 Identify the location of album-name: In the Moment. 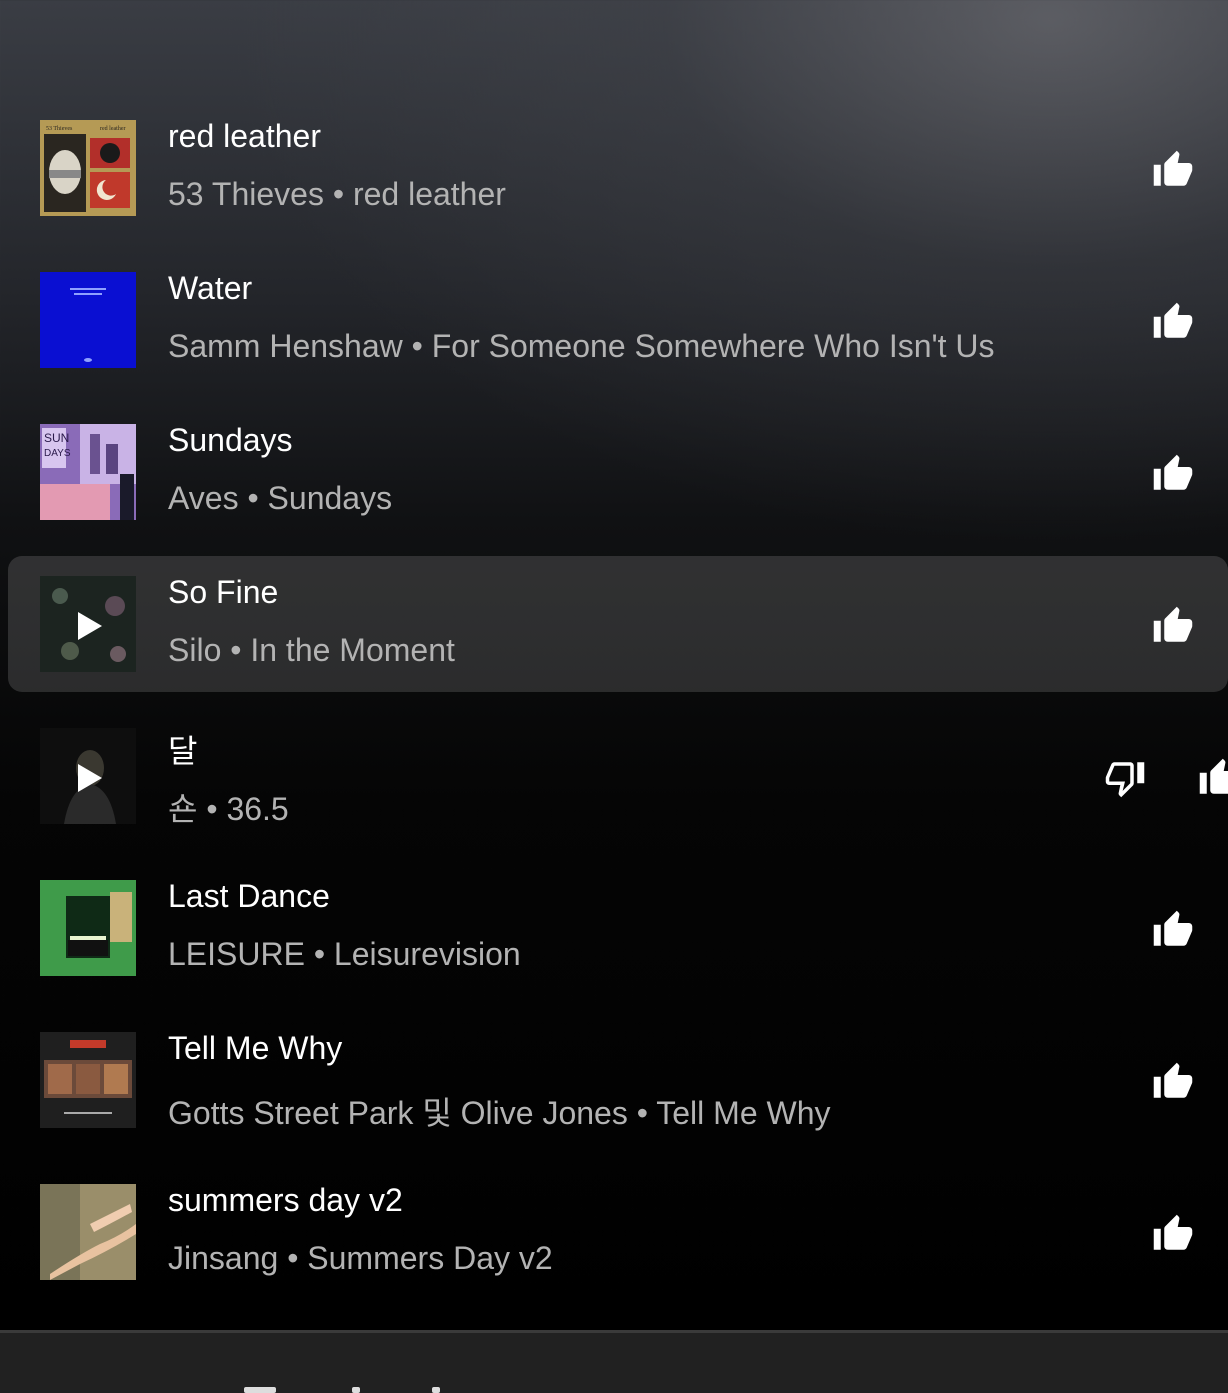
(352, 650).